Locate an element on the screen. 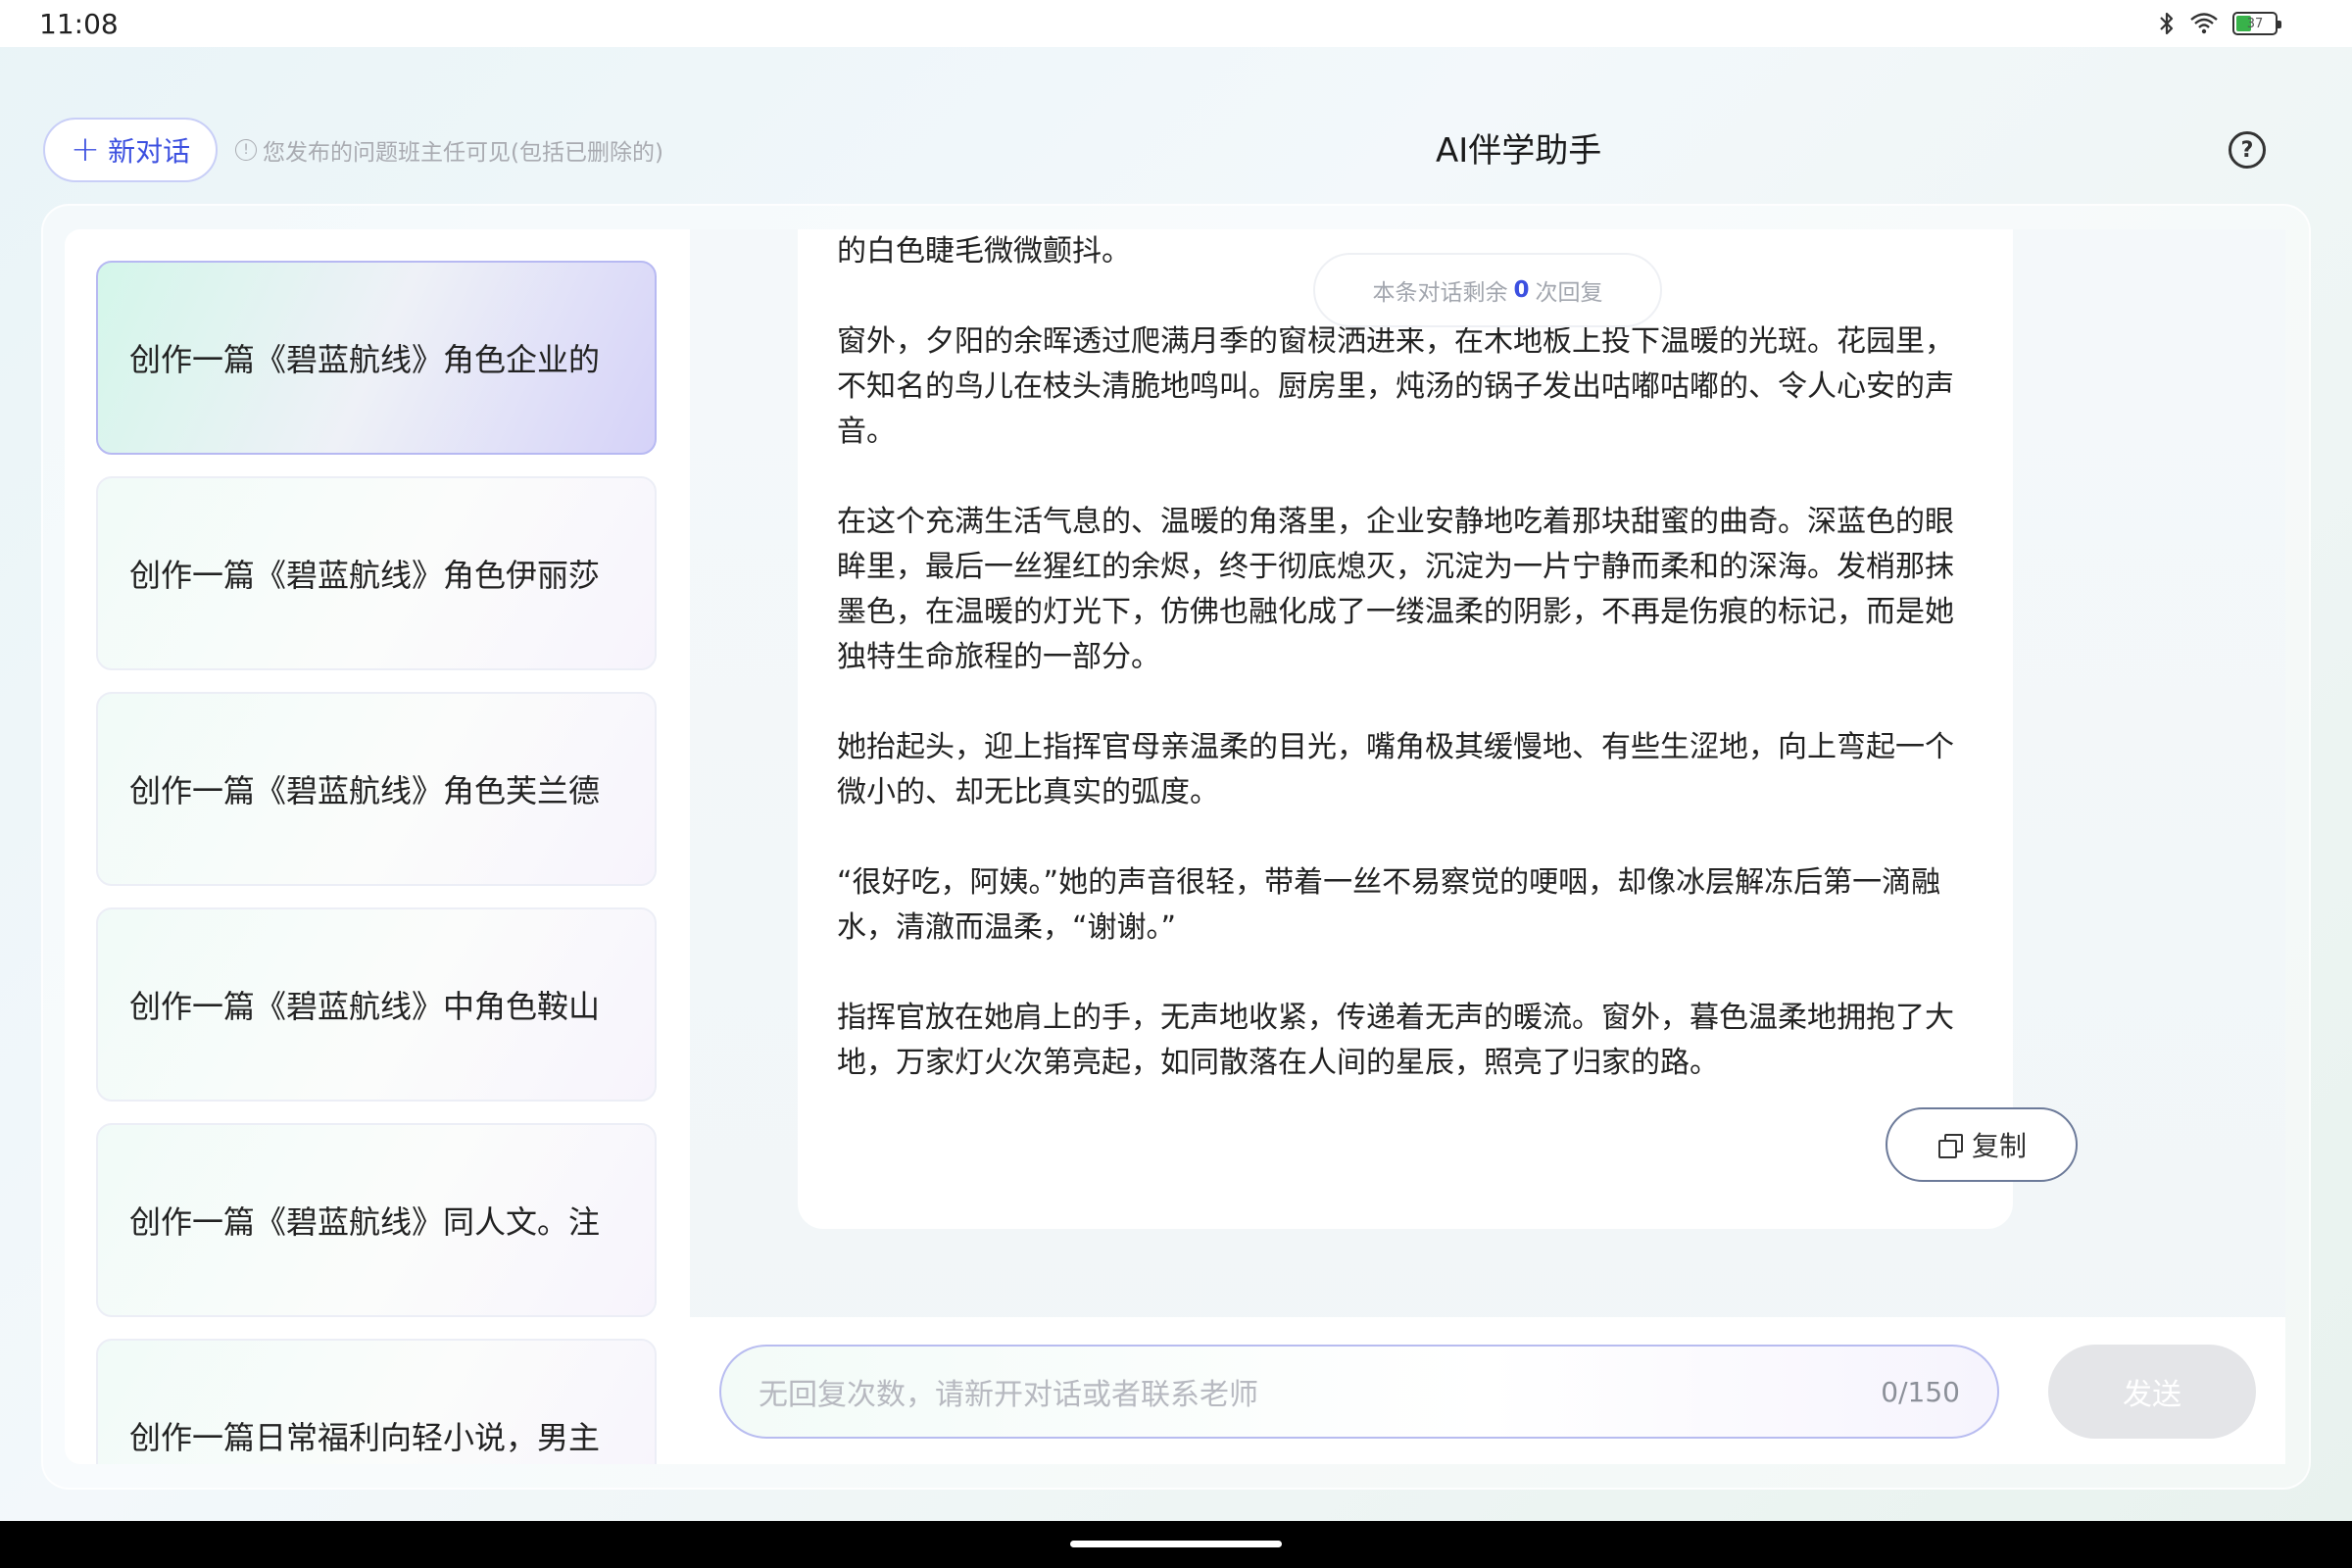 The height and width of the screenshot is (1568, 2352). info-icon: ! is located at coordinates (246, 150).